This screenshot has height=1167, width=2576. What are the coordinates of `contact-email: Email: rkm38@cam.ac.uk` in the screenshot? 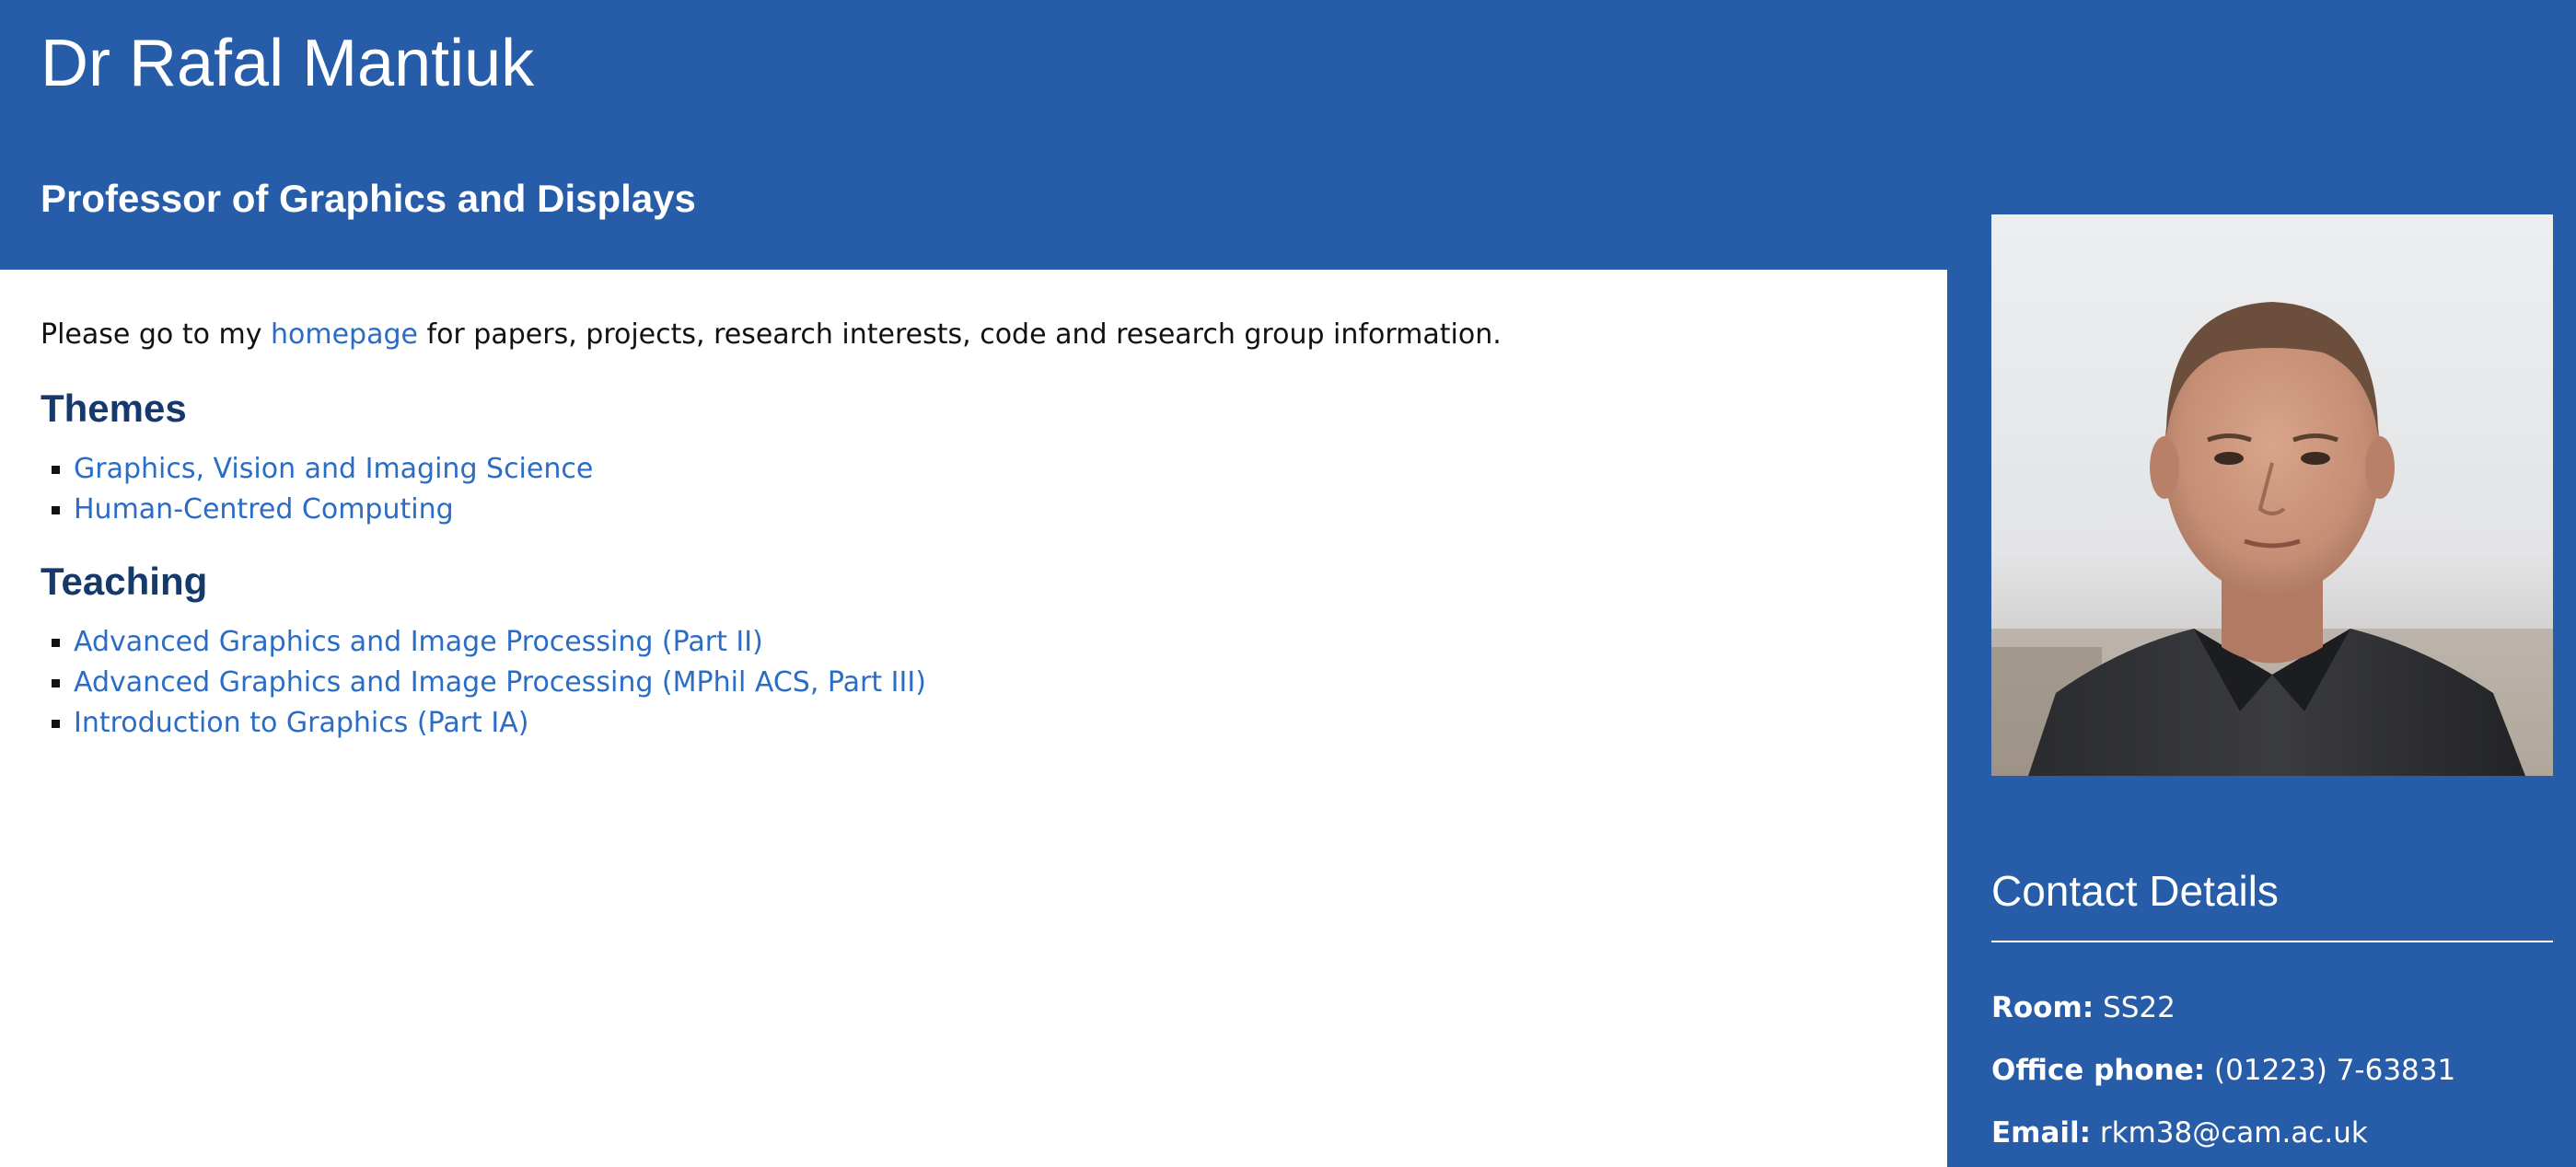 It's located at (2179, 1133).